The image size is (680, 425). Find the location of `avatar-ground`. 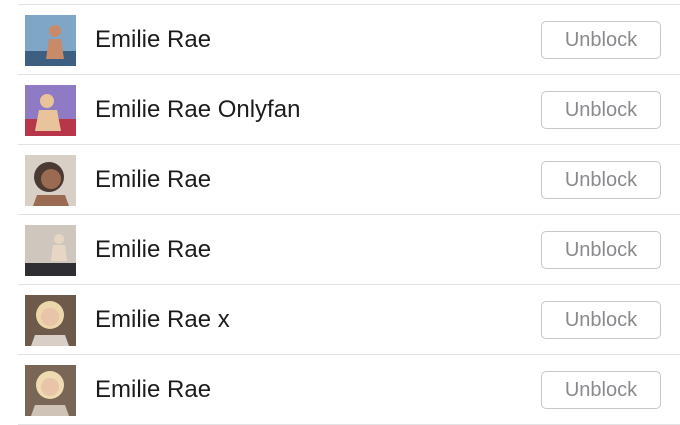

avatar-ground is located at coordinates (50, 269).